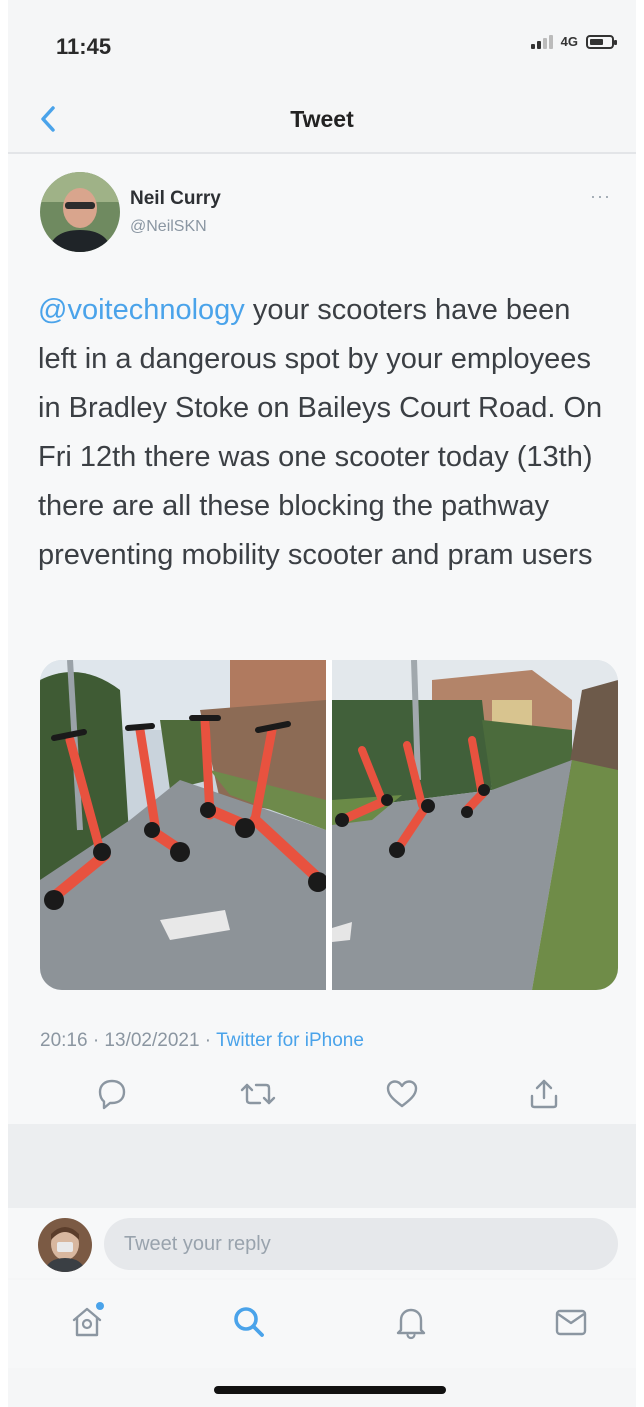 This screenshot has width=644, height=1407. What do you see at coordinates (290, 1040) in the screenshot?
I see `tweet-client-link: Twitter for iPhone` at bounding box center [290, 1040].